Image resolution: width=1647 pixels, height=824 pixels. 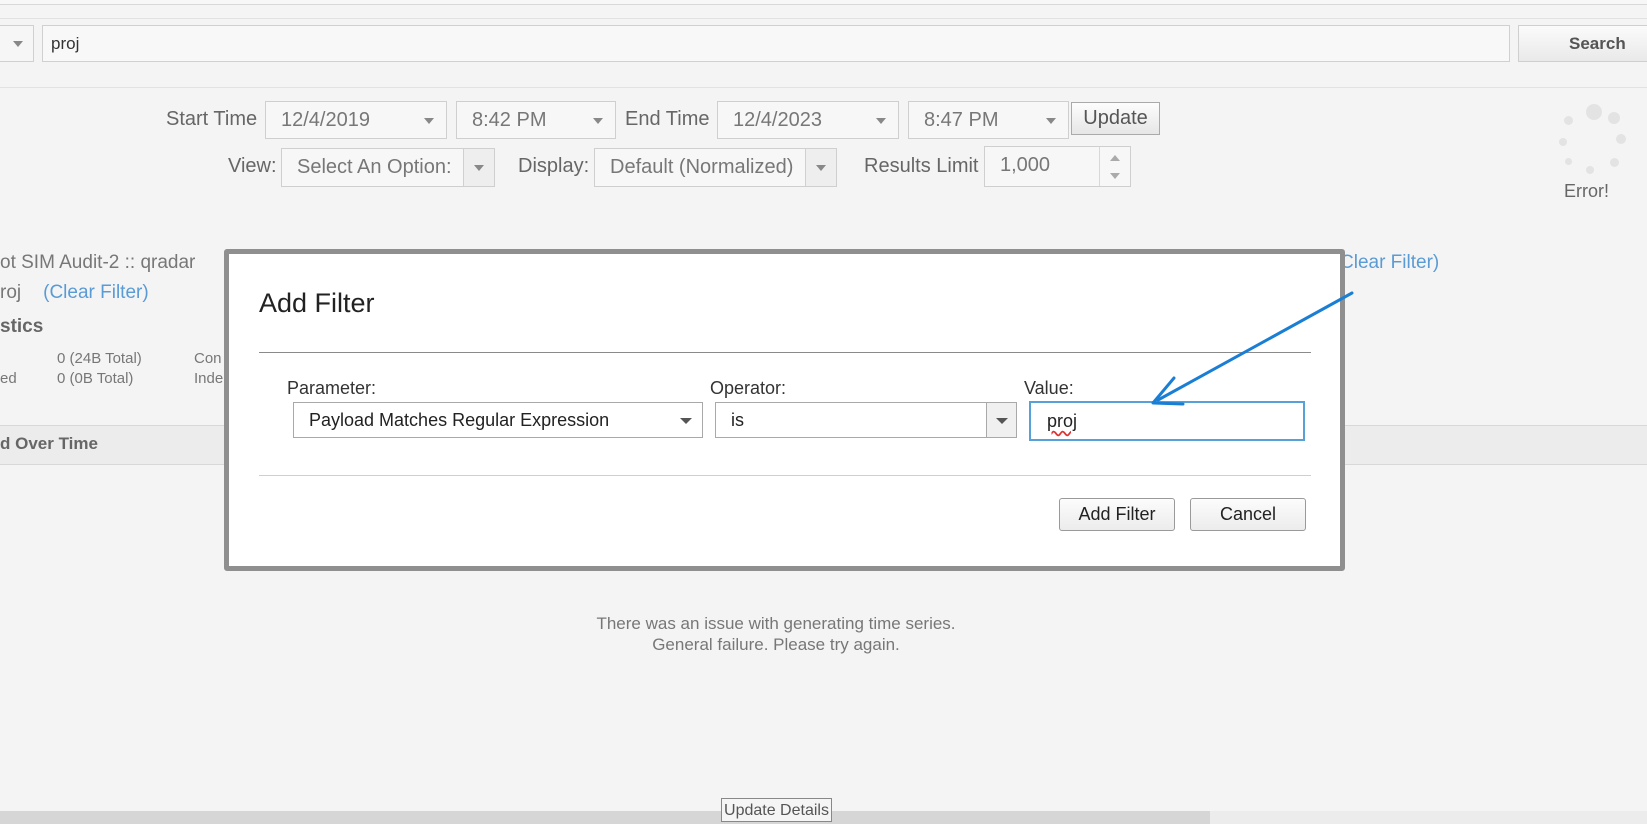 What do you see at coordinates (1252, 348) in the screenshot?
I see `annotation-arrow-icon` at bounding box center [1252, 348].